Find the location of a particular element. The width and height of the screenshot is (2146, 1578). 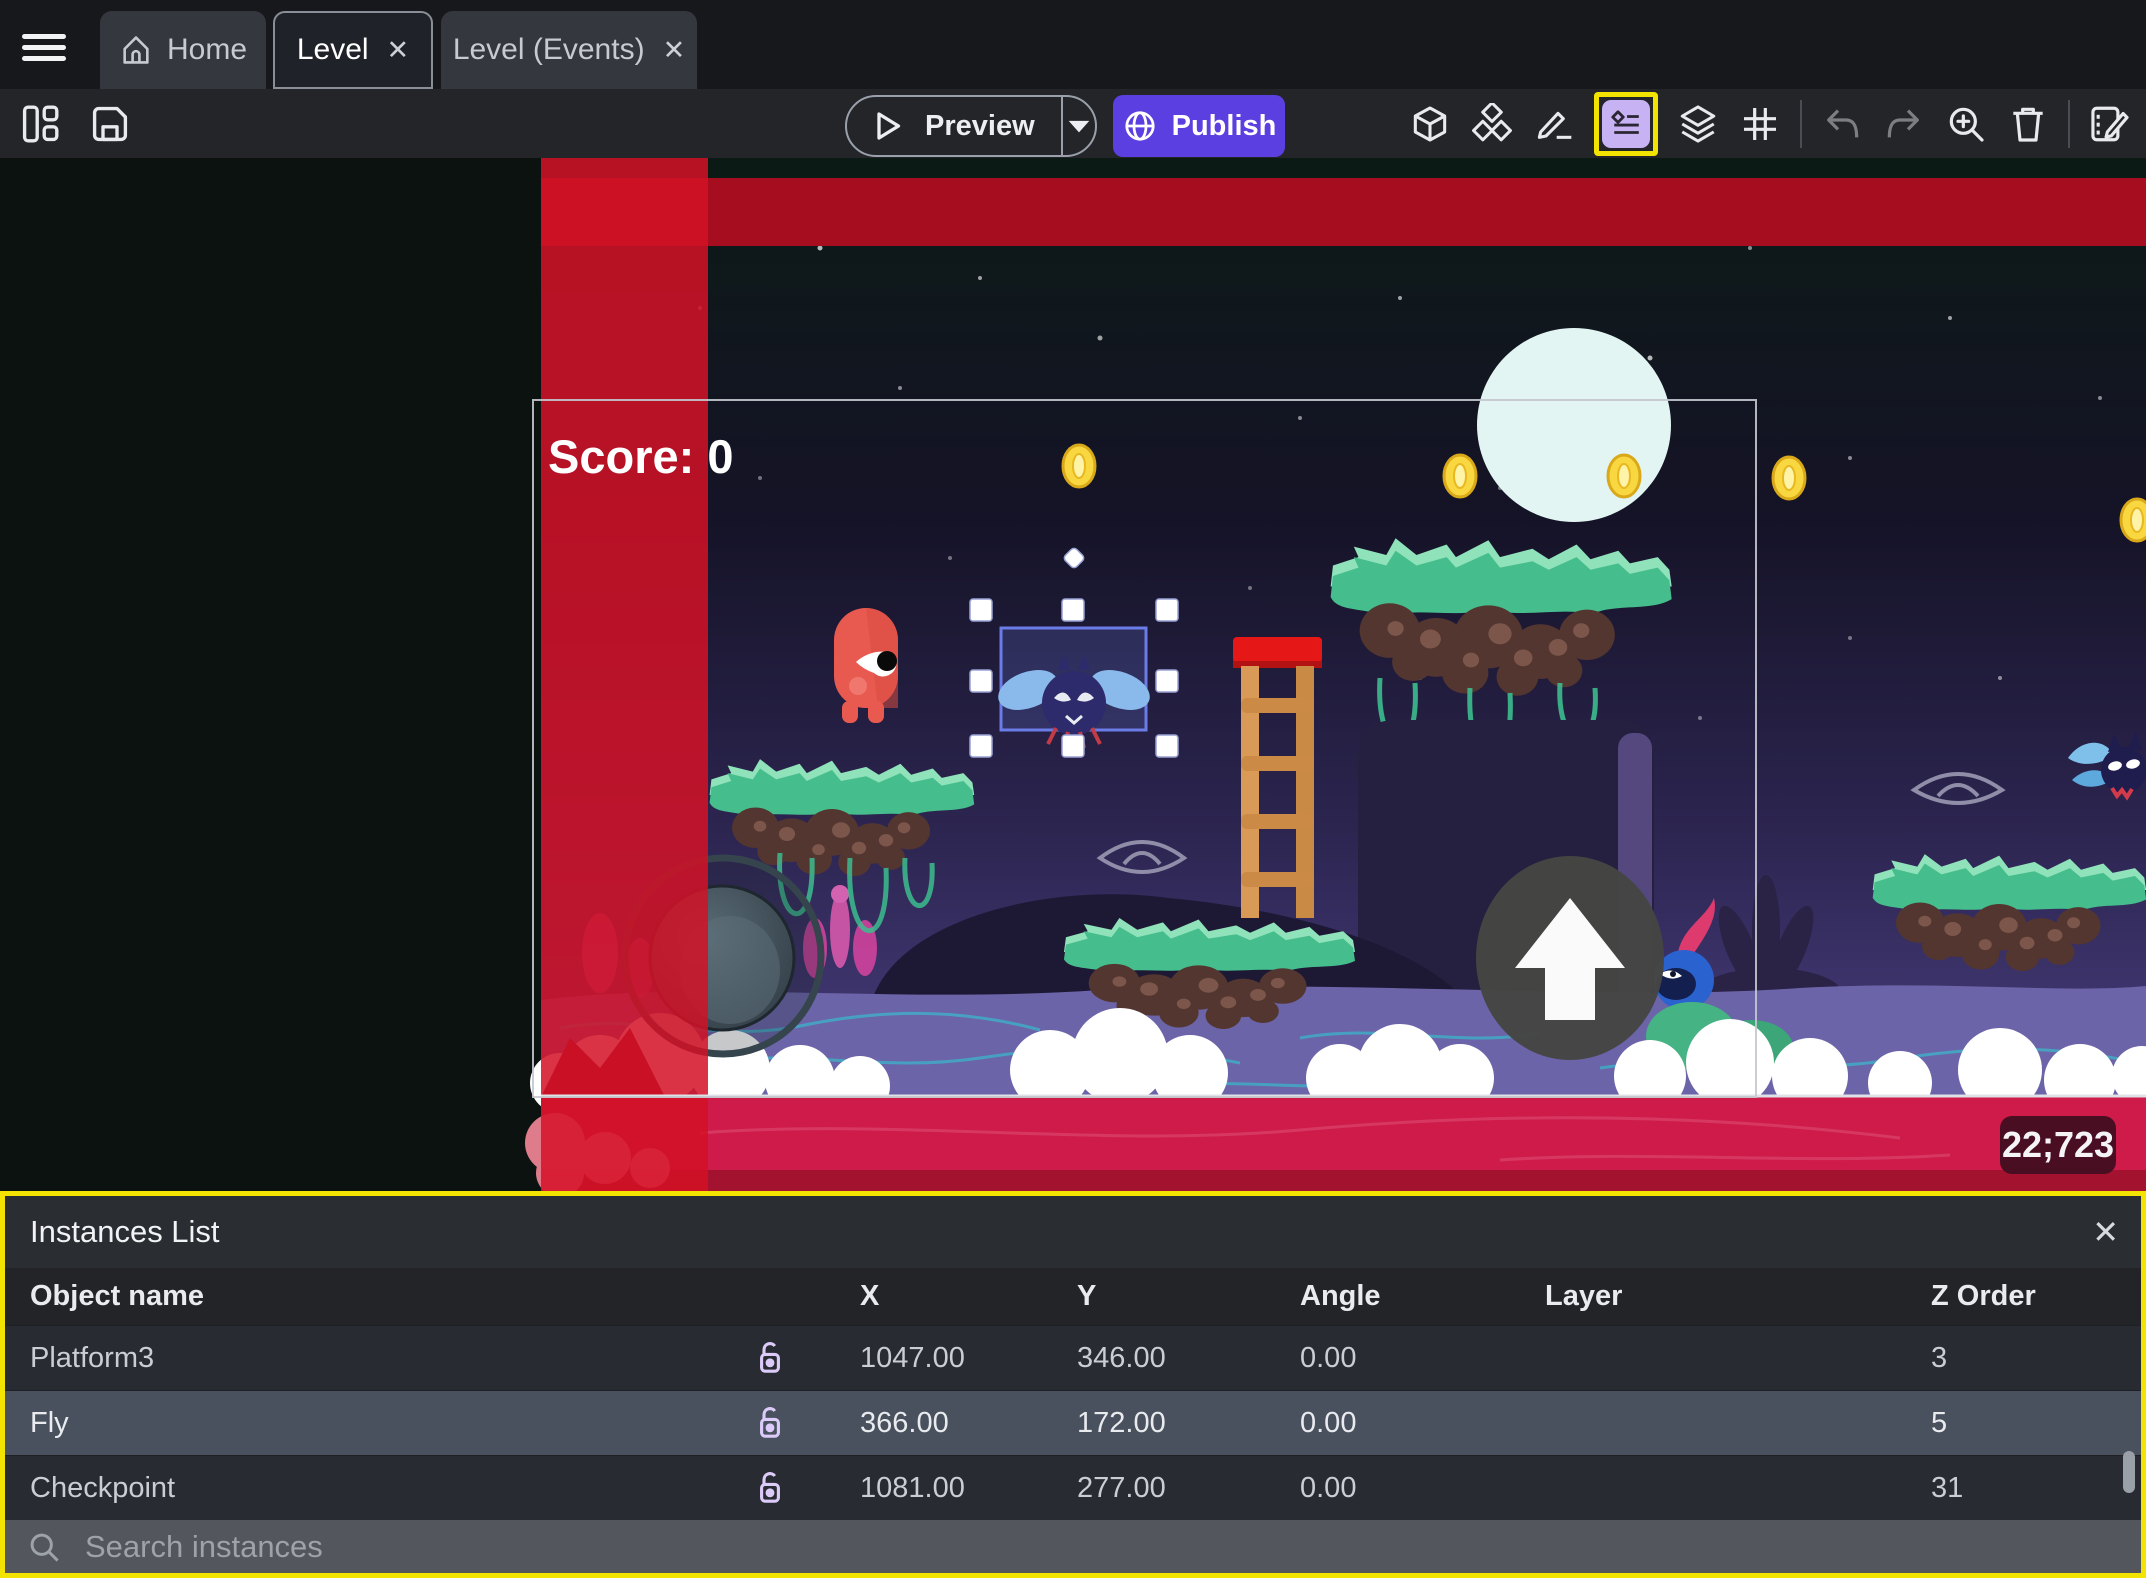

home-icon is located at coordinates (136, 50).